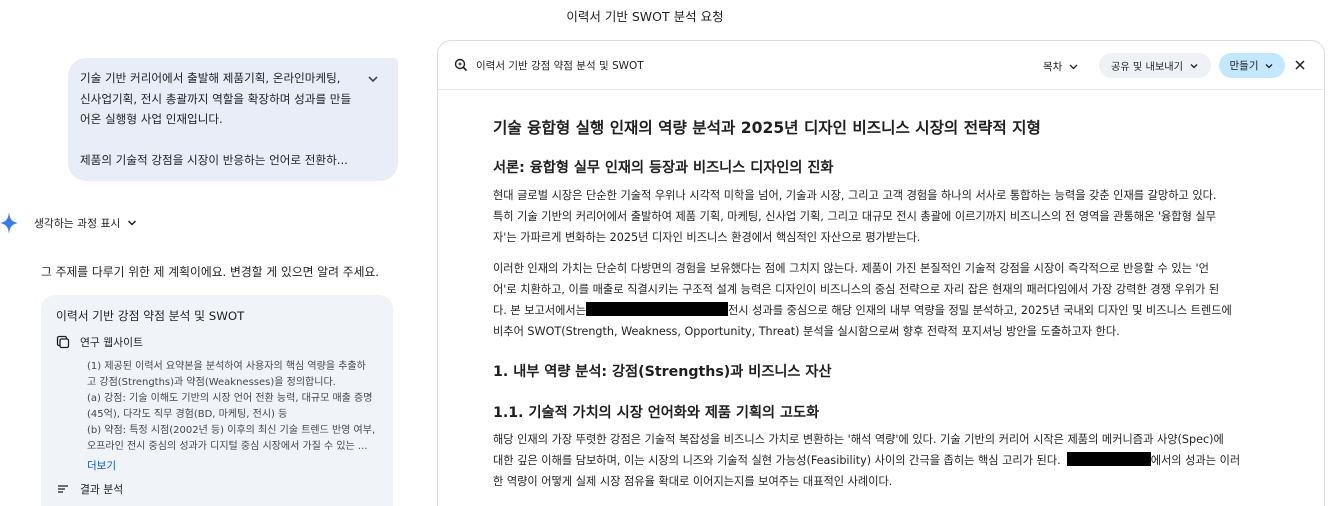 This screenshot has width=1337, height=506. What do you see at coordinates (210, 78) in the screenshot?
I see `user-message-line: 기술 기반 커리어에서 출발해 제품기획, 온라인마케팅,` at bounding box center [210, 78].